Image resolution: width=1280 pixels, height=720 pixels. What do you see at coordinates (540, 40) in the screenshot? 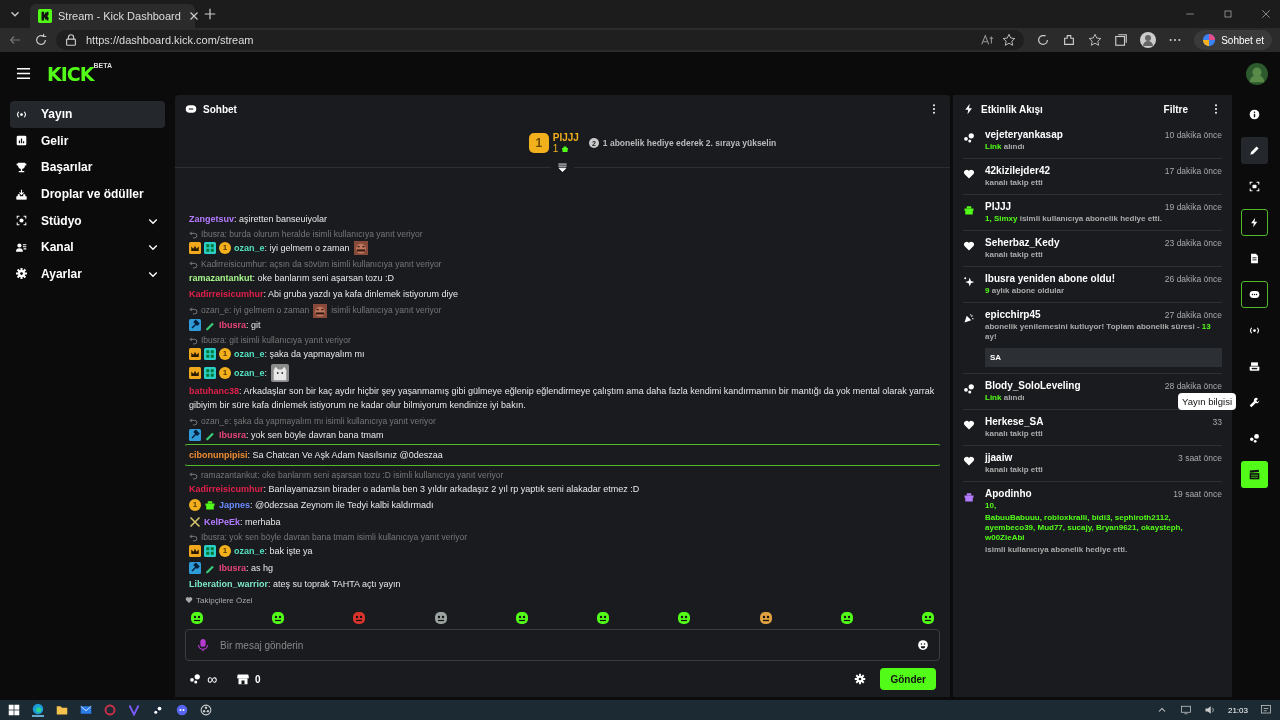
I see `address-bar: https://dashboard.kick.com/stream` at bounding box center [540, 40].